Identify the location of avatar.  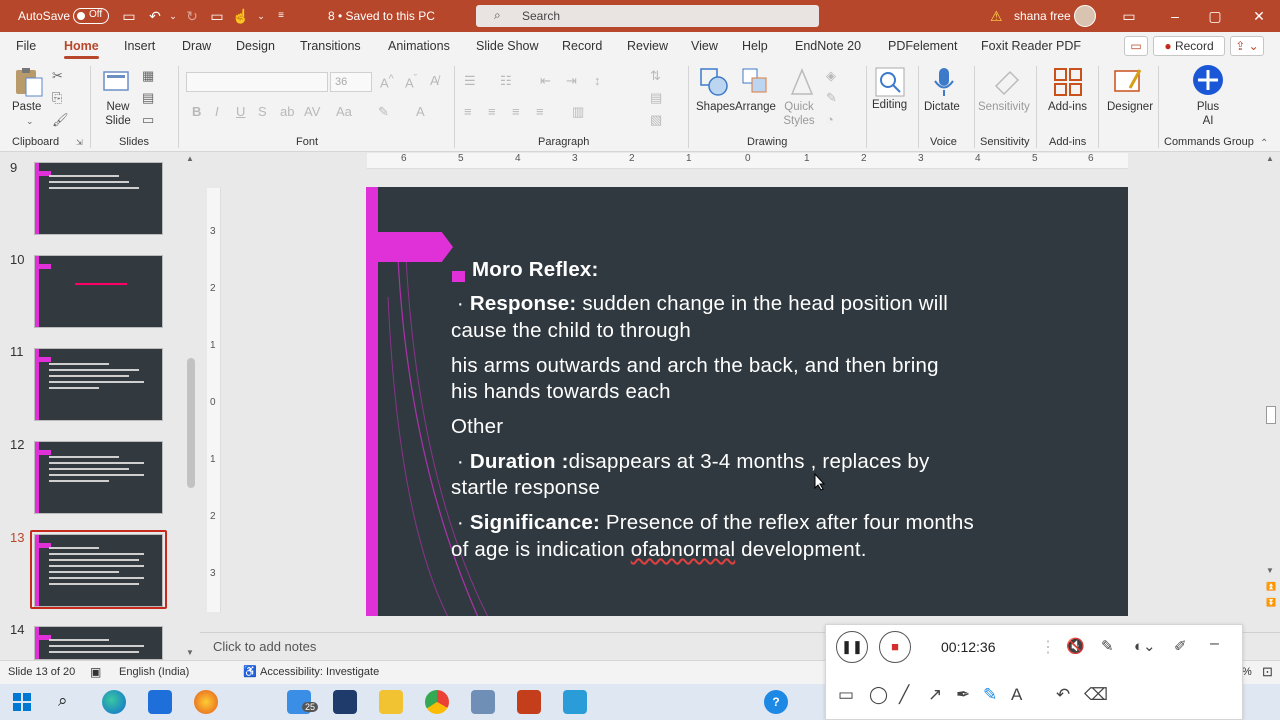
(1085, 16).